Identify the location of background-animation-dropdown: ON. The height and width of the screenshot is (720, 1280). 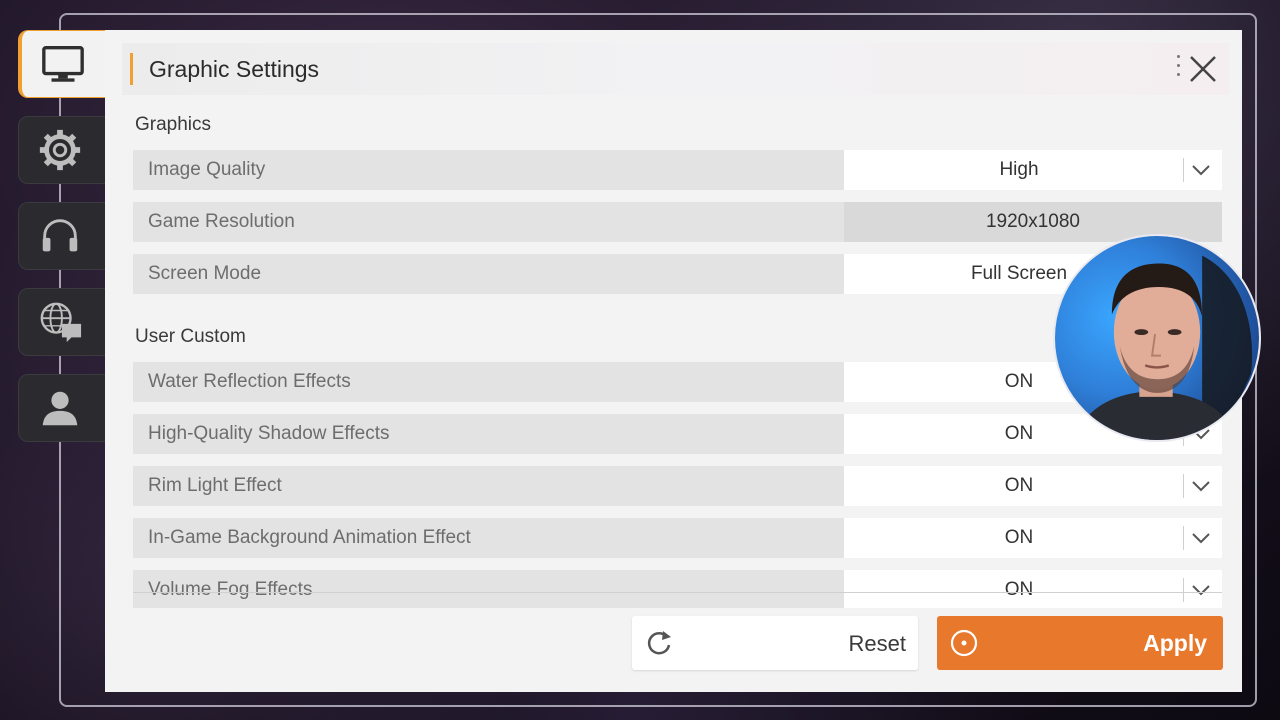
(1033, 538).